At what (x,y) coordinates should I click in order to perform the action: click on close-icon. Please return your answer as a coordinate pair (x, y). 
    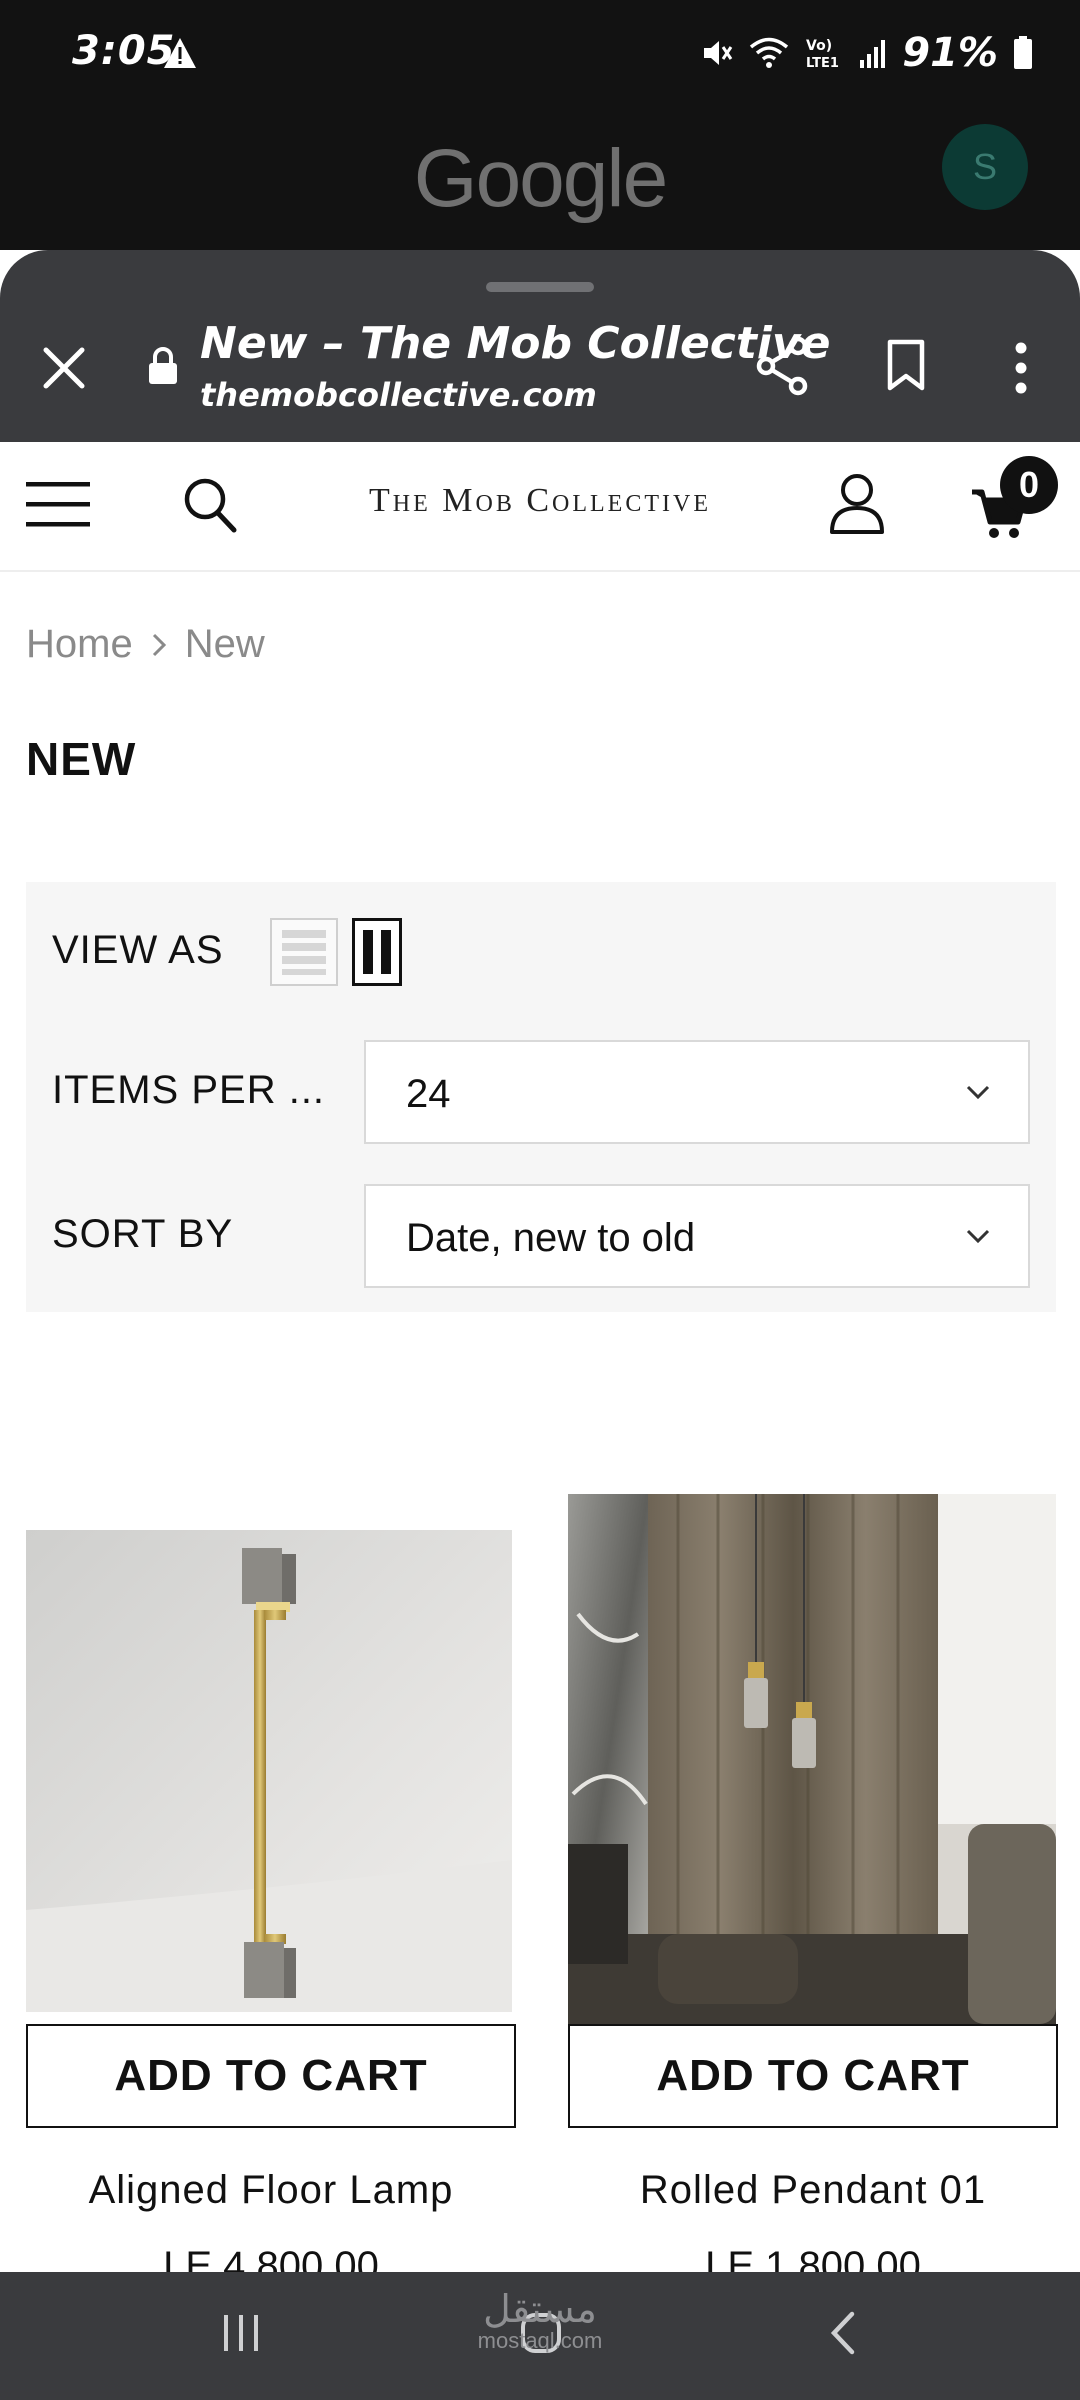
    Looking at the image, I should click on (64, 368).